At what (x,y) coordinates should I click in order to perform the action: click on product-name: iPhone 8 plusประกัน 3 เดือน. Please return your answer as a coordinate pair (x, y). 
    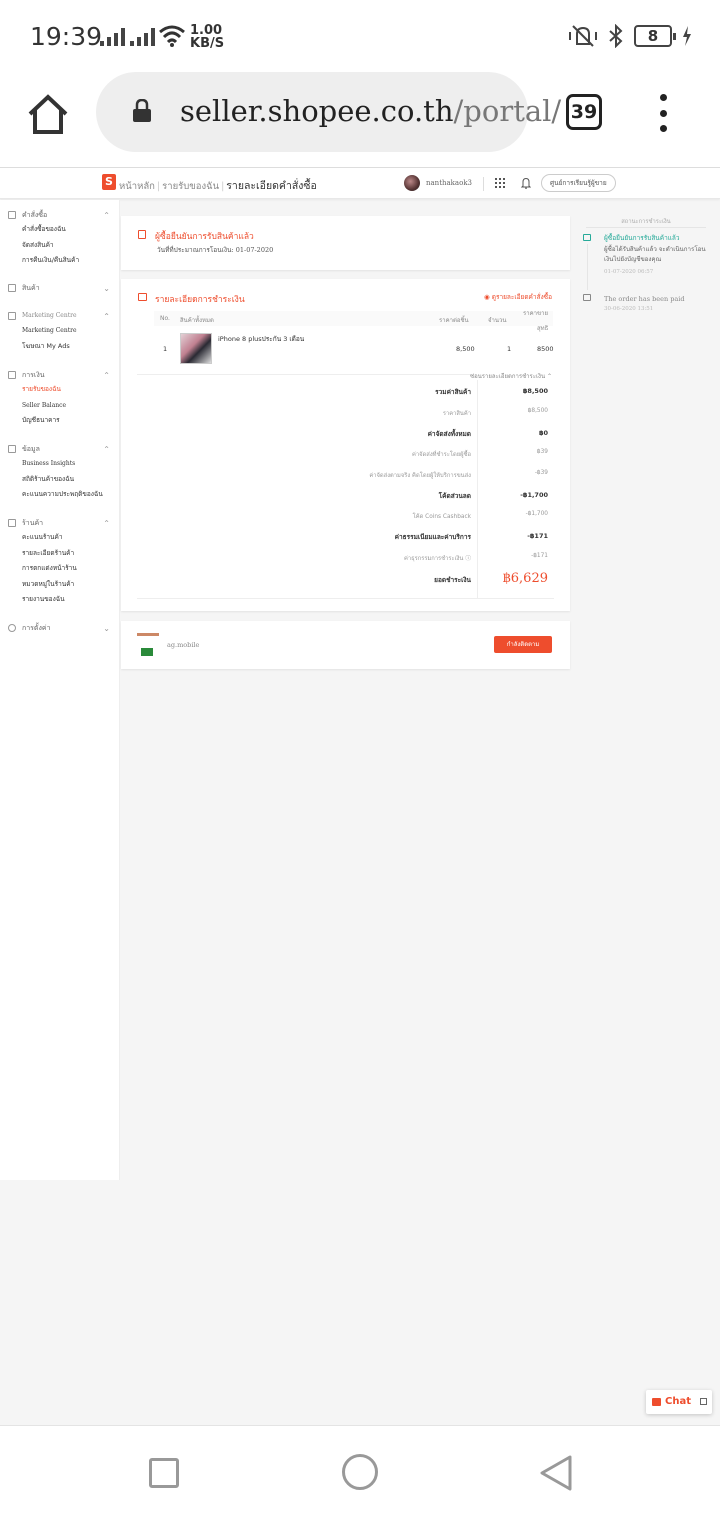
    Looking at the image, I should click on (261, 339).